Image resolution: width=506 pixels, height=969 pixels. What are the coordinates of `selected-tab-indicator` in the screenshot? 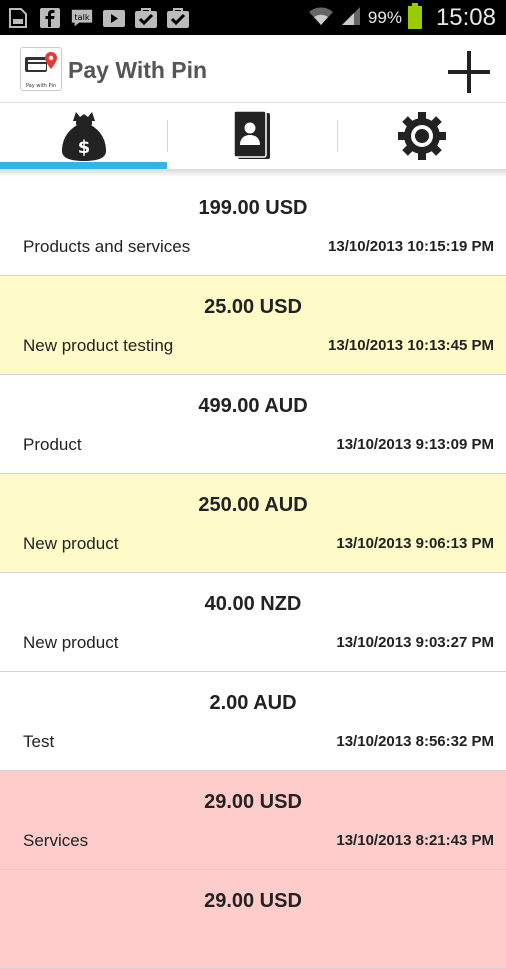 It's located at (83, 165).